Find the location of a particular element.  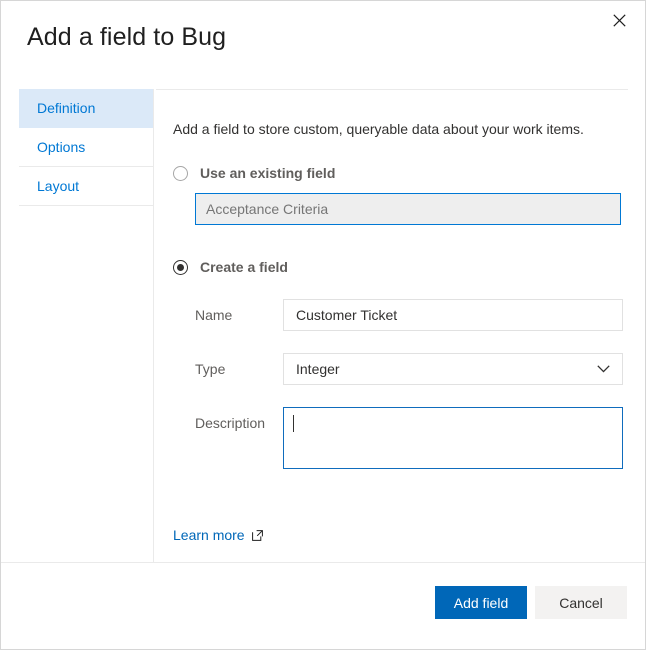

sidebar-item-layout: Layout is located at coordinates (86, 186).